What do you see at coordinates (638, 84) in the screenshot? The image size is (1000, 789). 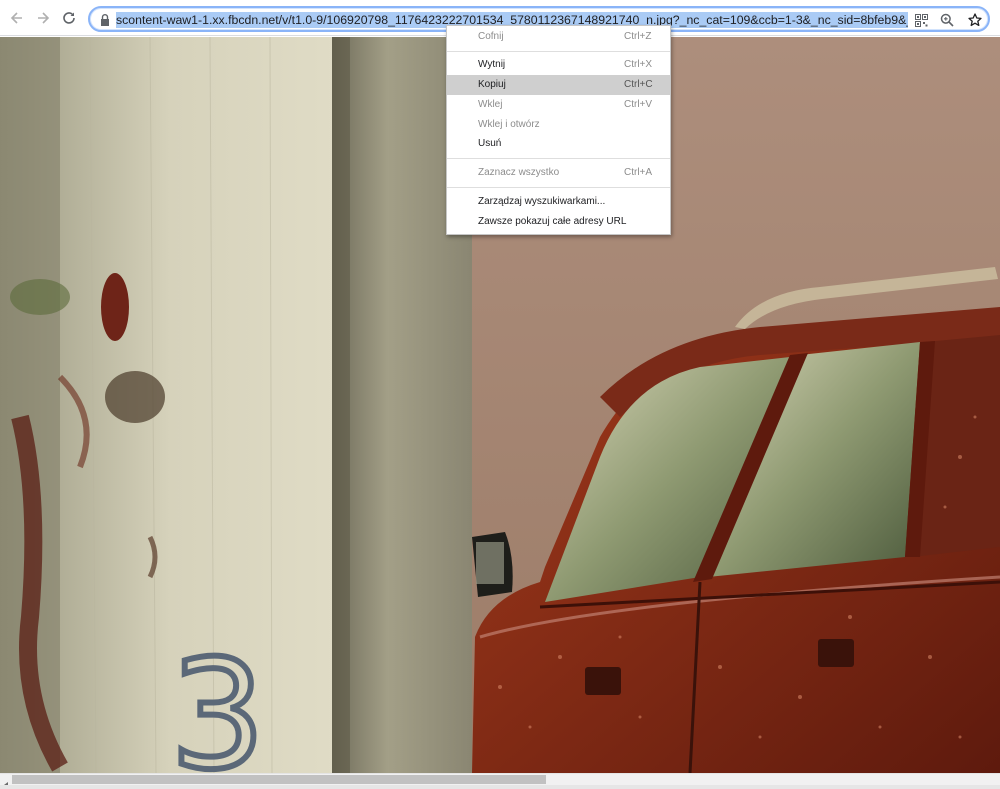 I see `menu-item-shortcut: Ctrl+C` at bounding box center [638, 84].